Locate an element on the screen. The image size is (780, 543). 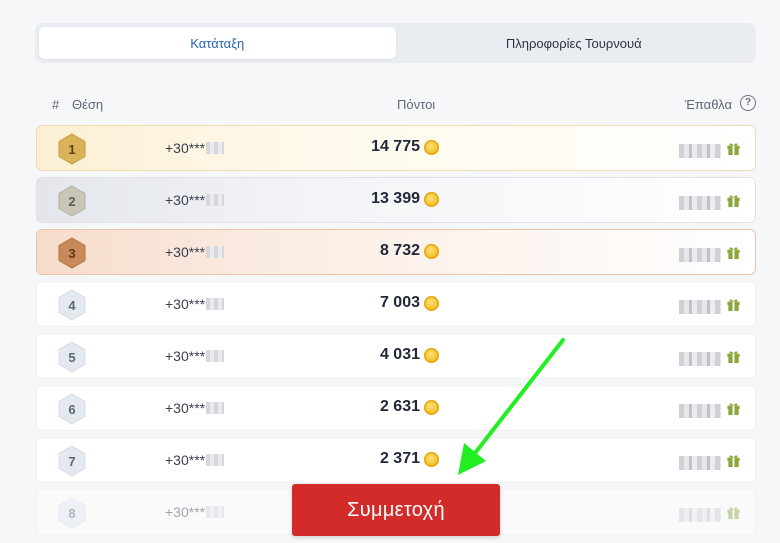
points-value: 4 031 is located at coordinates (399, 354).